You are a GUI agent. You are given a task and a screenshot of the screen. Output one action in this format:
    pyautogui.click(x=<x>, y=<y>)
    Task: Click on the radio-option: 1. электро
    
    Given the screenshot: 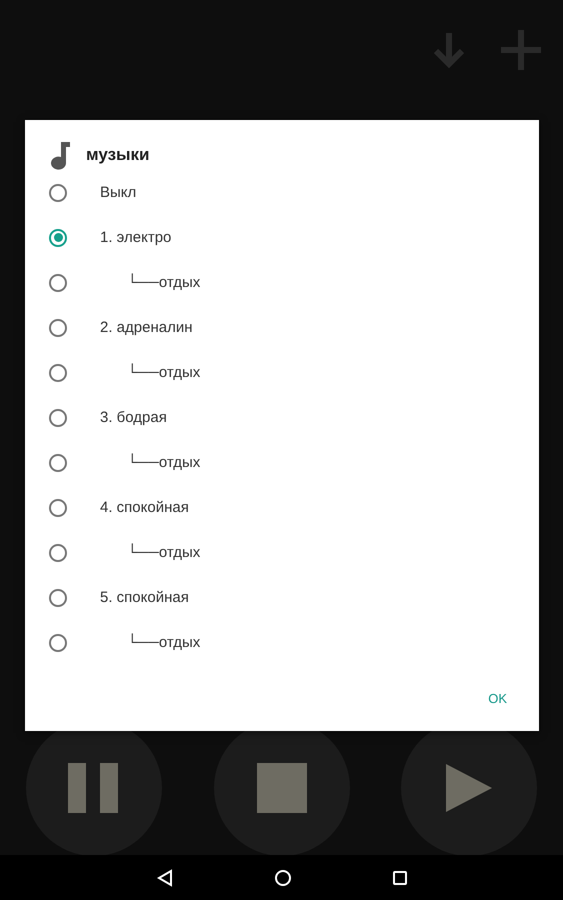 What is the action you would take?
    pyautogui.click(x=282, y=237)
    